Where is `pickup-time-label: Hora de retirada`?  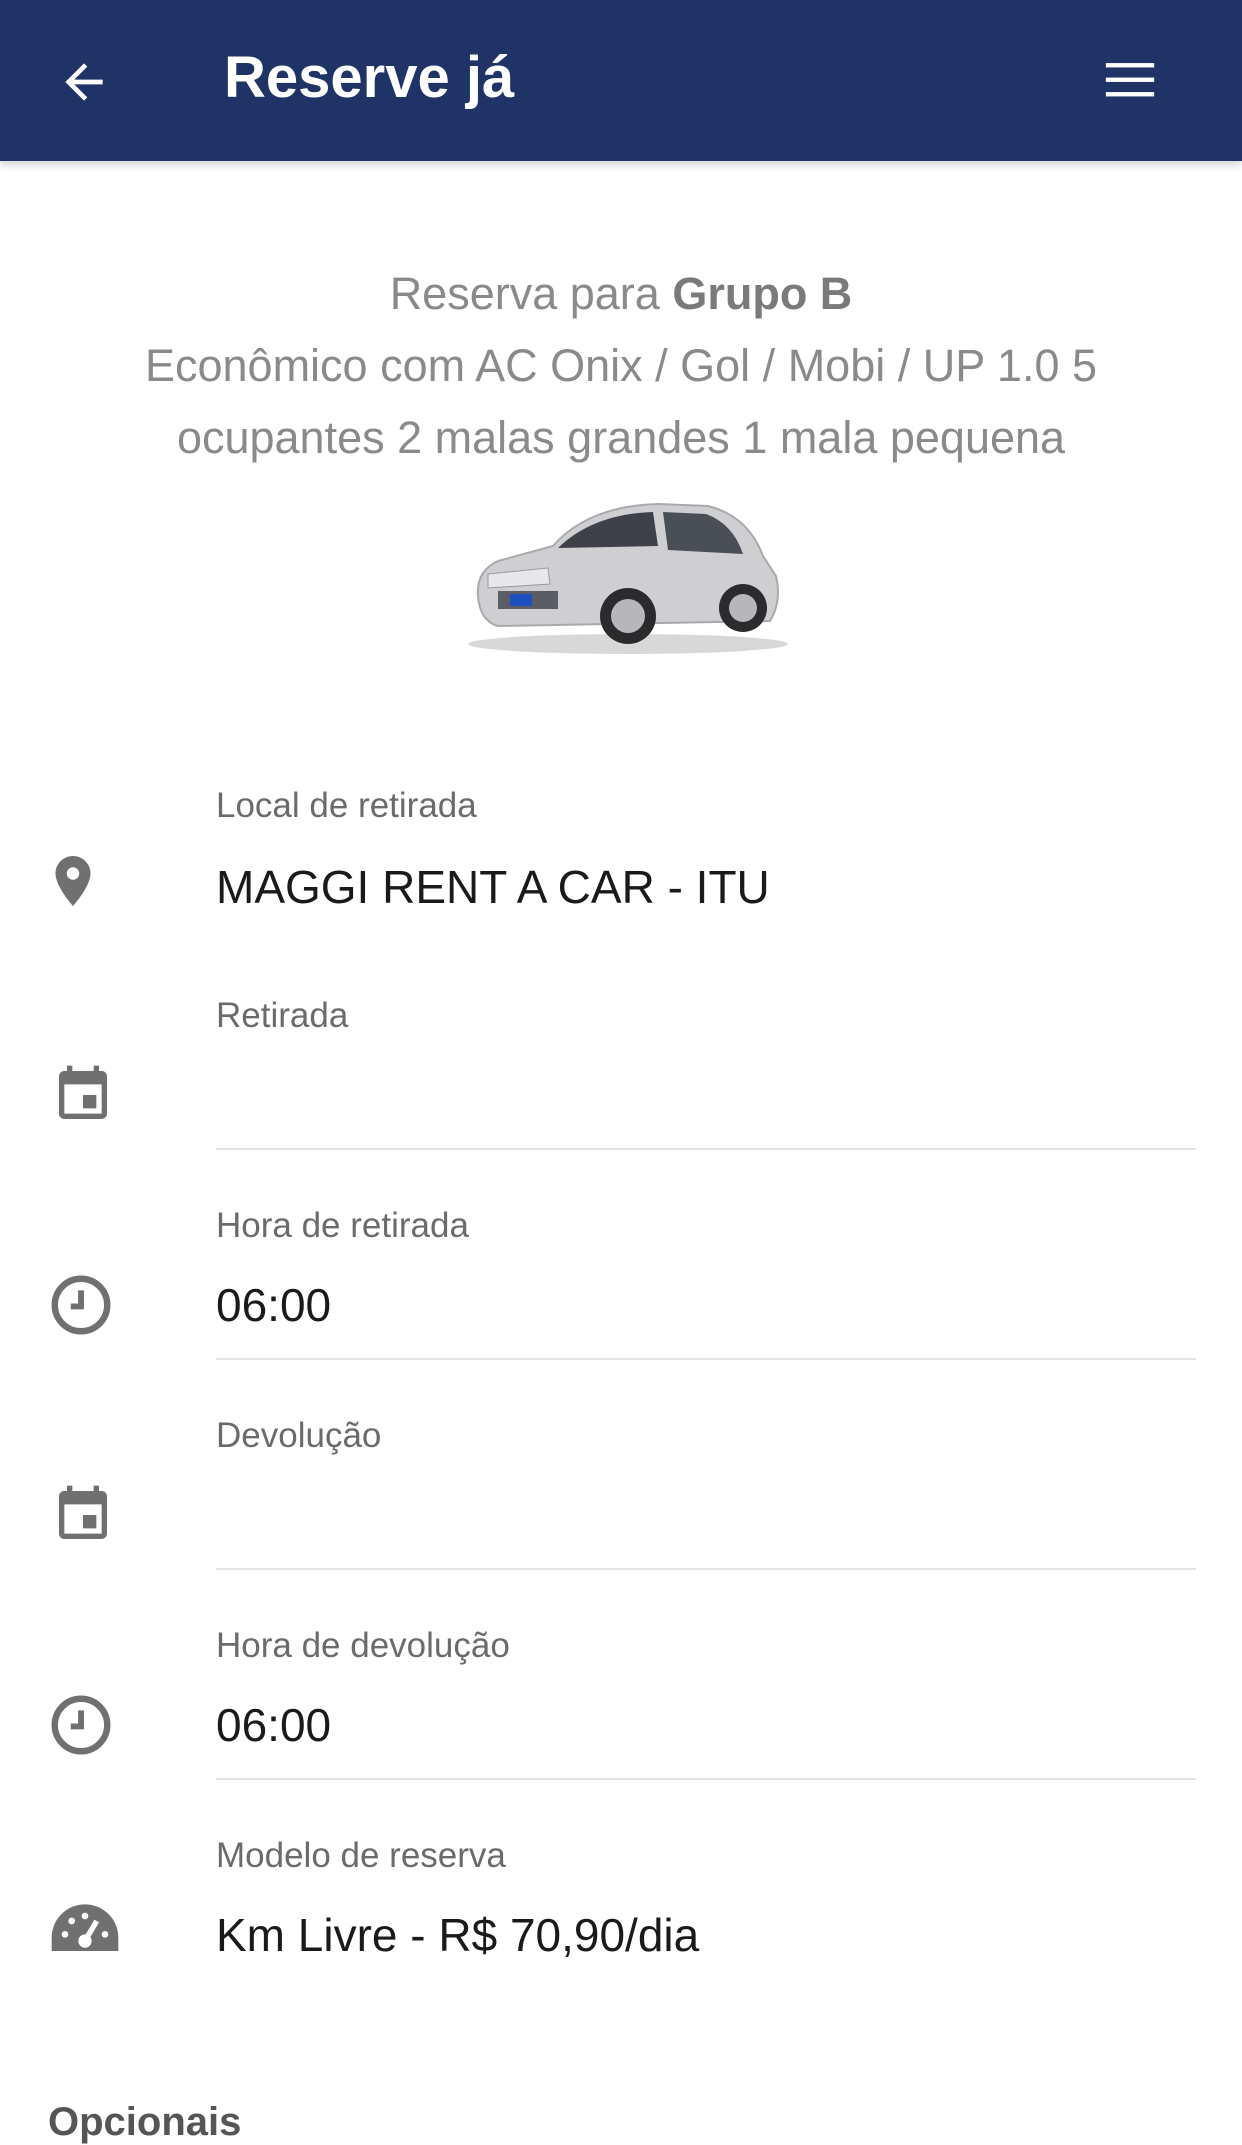 pickup-time-label: Hora de retirada is located at coordinates (342, 1225).